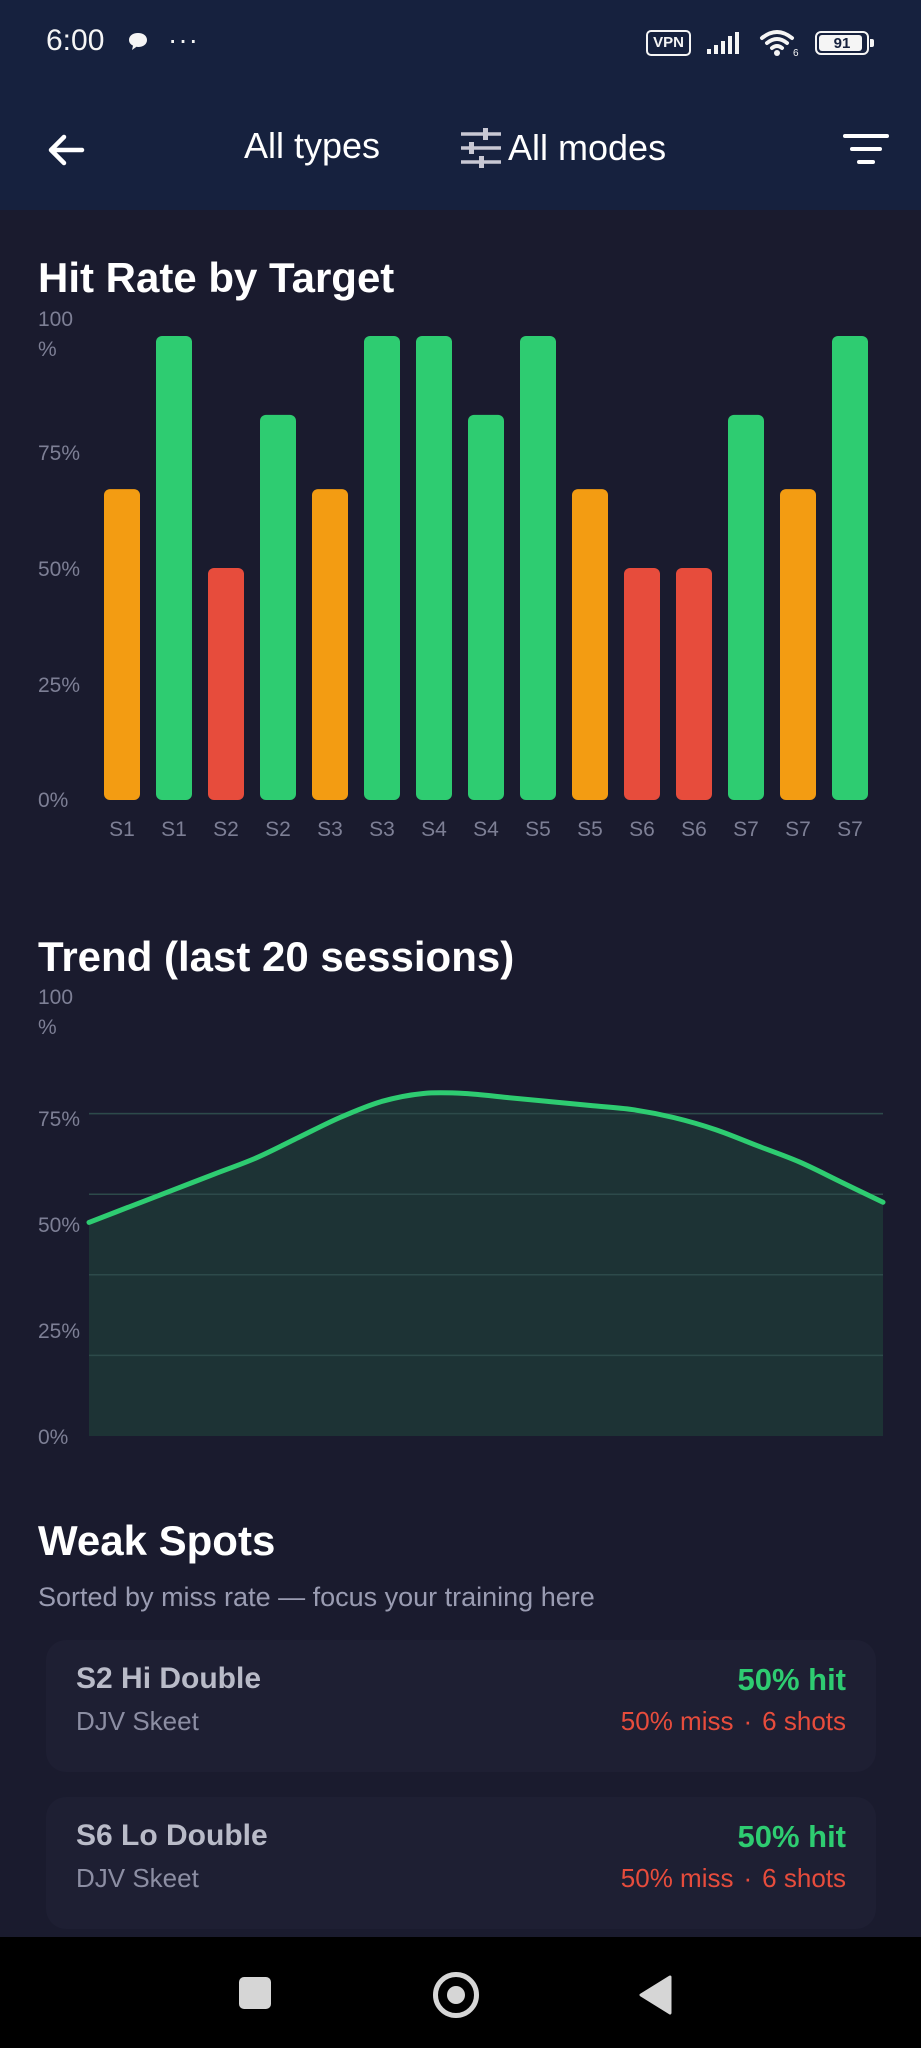 Image resolution: width=921 pixels, height=2048 pixels. Describe the element at coordinates (312, 146) in the screenshot. I see `type-filter-dropdown: All types` at that location.